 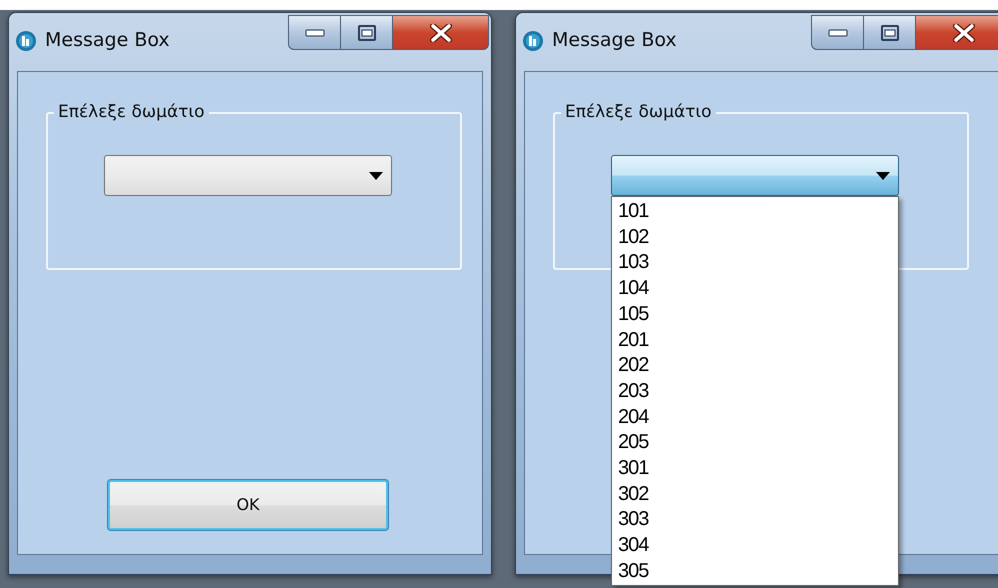 I want to click on dropdown-option: 104, so click(x=755, y=289).